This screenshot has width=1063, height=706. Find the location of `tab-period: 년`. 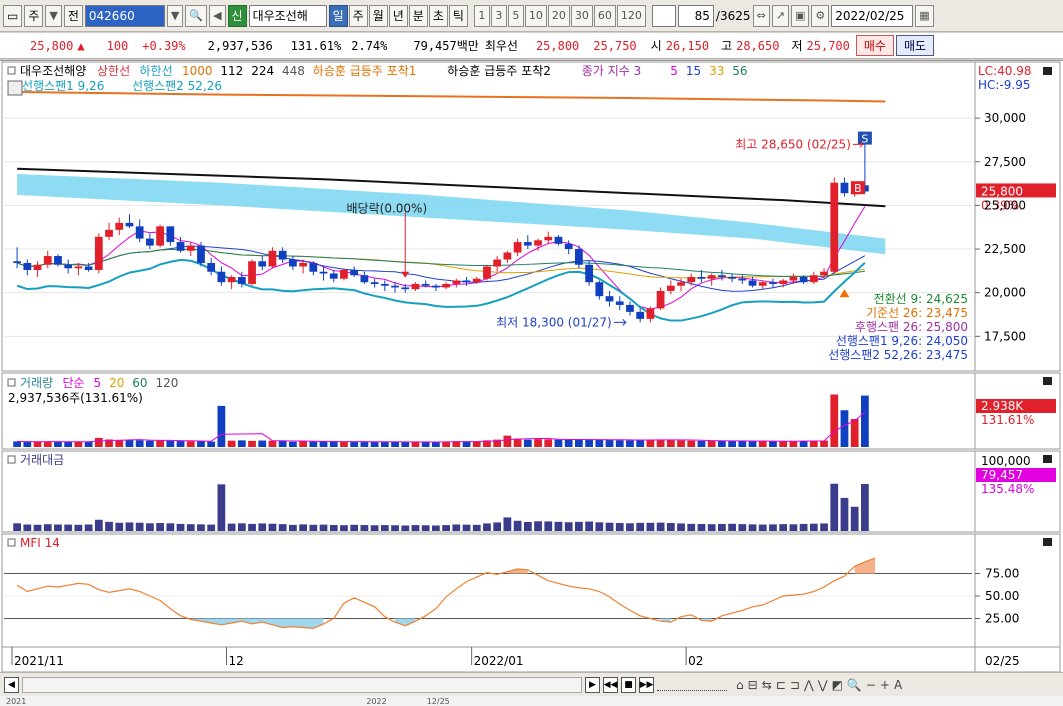

tab-period: 년 is located at coordinates (398, 15).